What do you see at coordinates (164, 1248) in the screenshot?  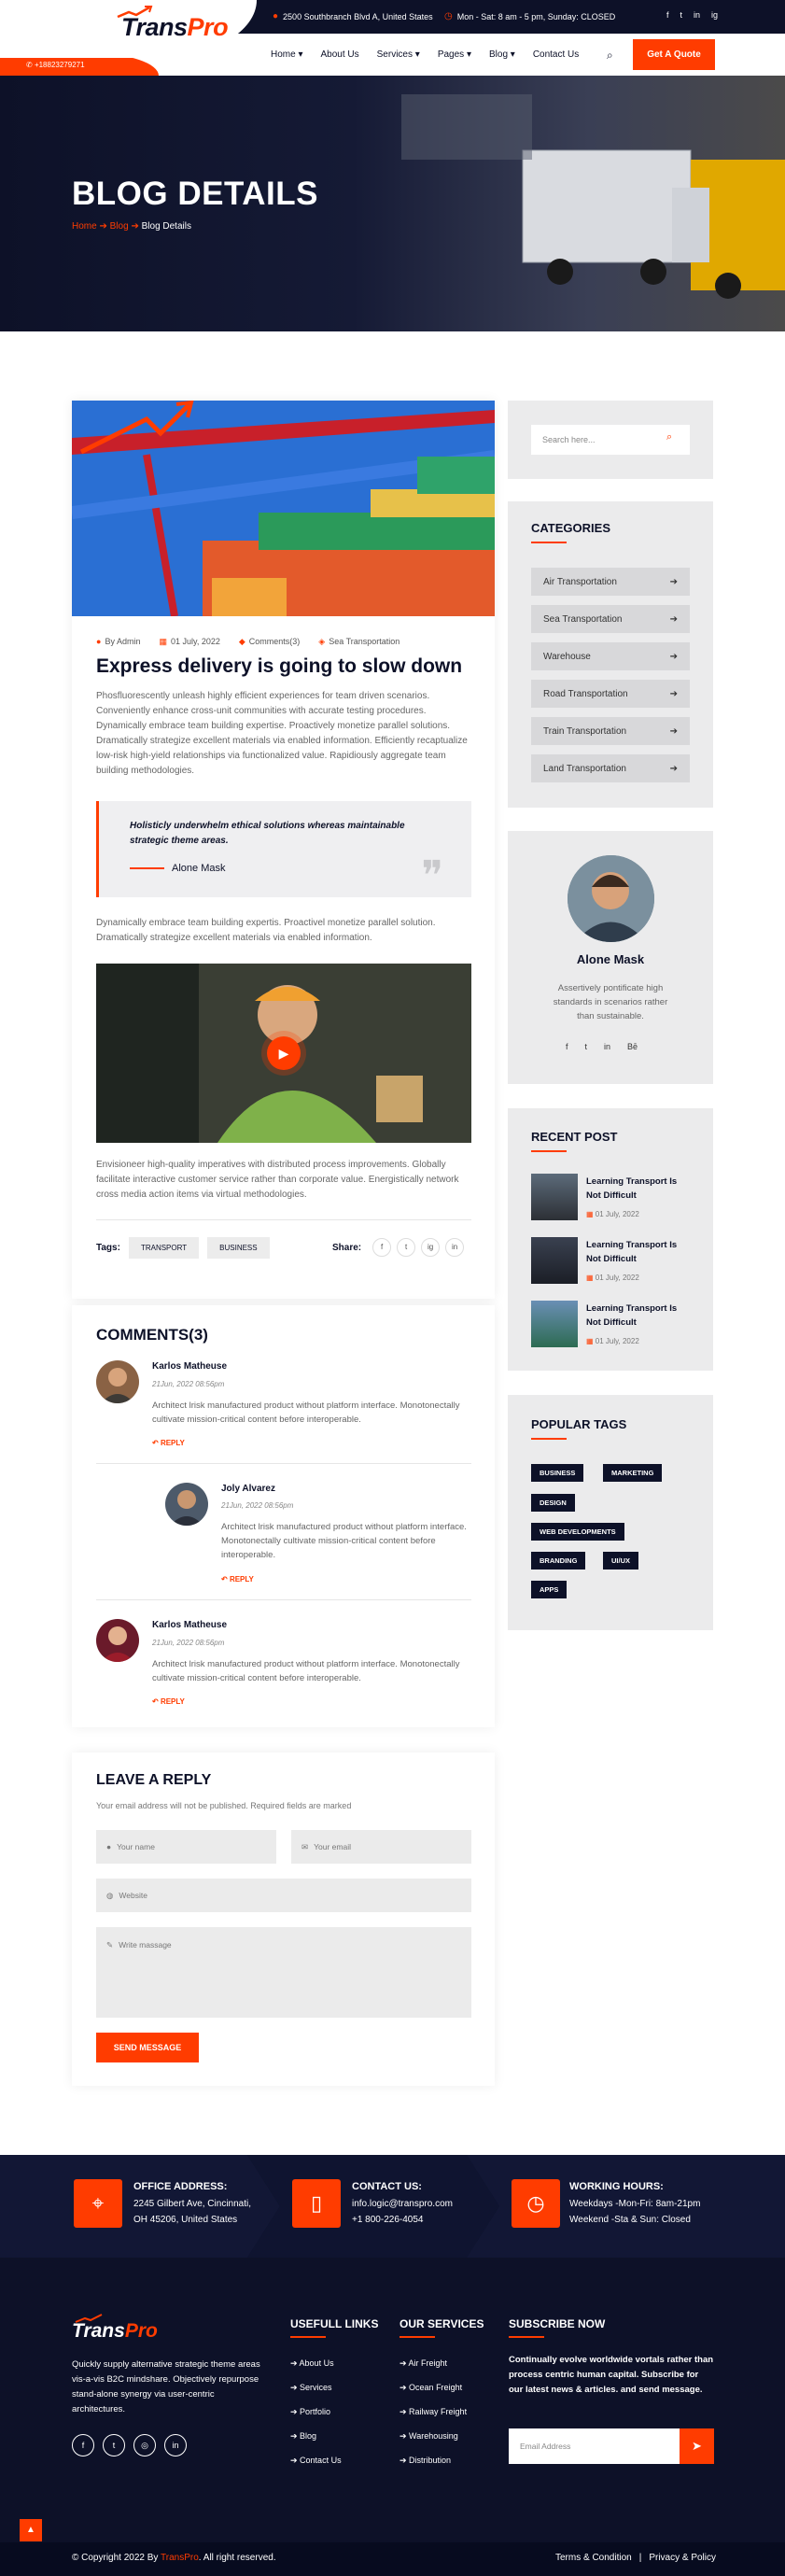 I see `tag-transport: TRANSPORT` at bounding box center [164, 1248].